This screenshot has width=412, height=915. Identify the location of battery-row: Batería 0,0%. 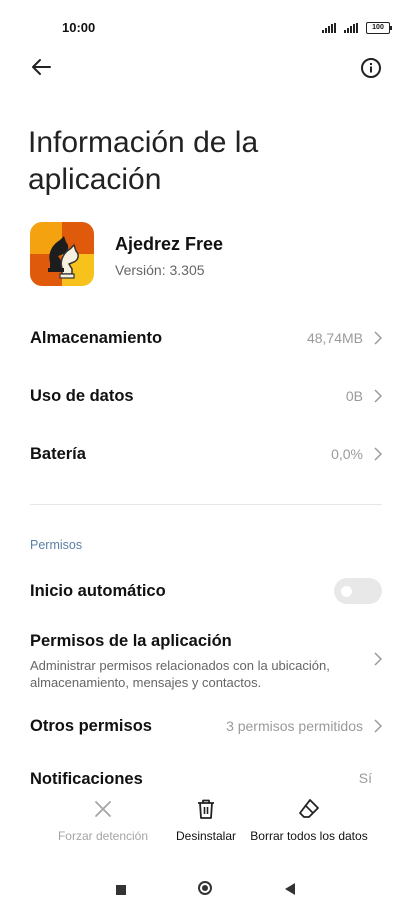
(206, 454).